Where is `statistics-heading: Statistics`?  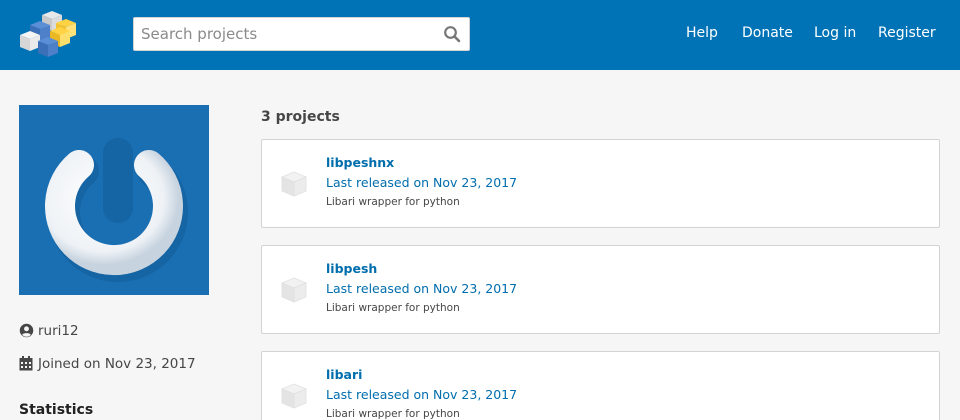
statistics-heading: Statistics is located at coordinates (56, 410).